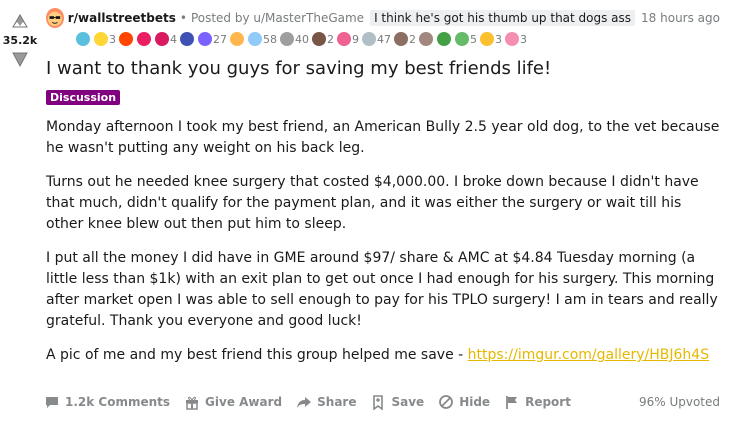  I want to click on award-count: 4, so click(173, 39).